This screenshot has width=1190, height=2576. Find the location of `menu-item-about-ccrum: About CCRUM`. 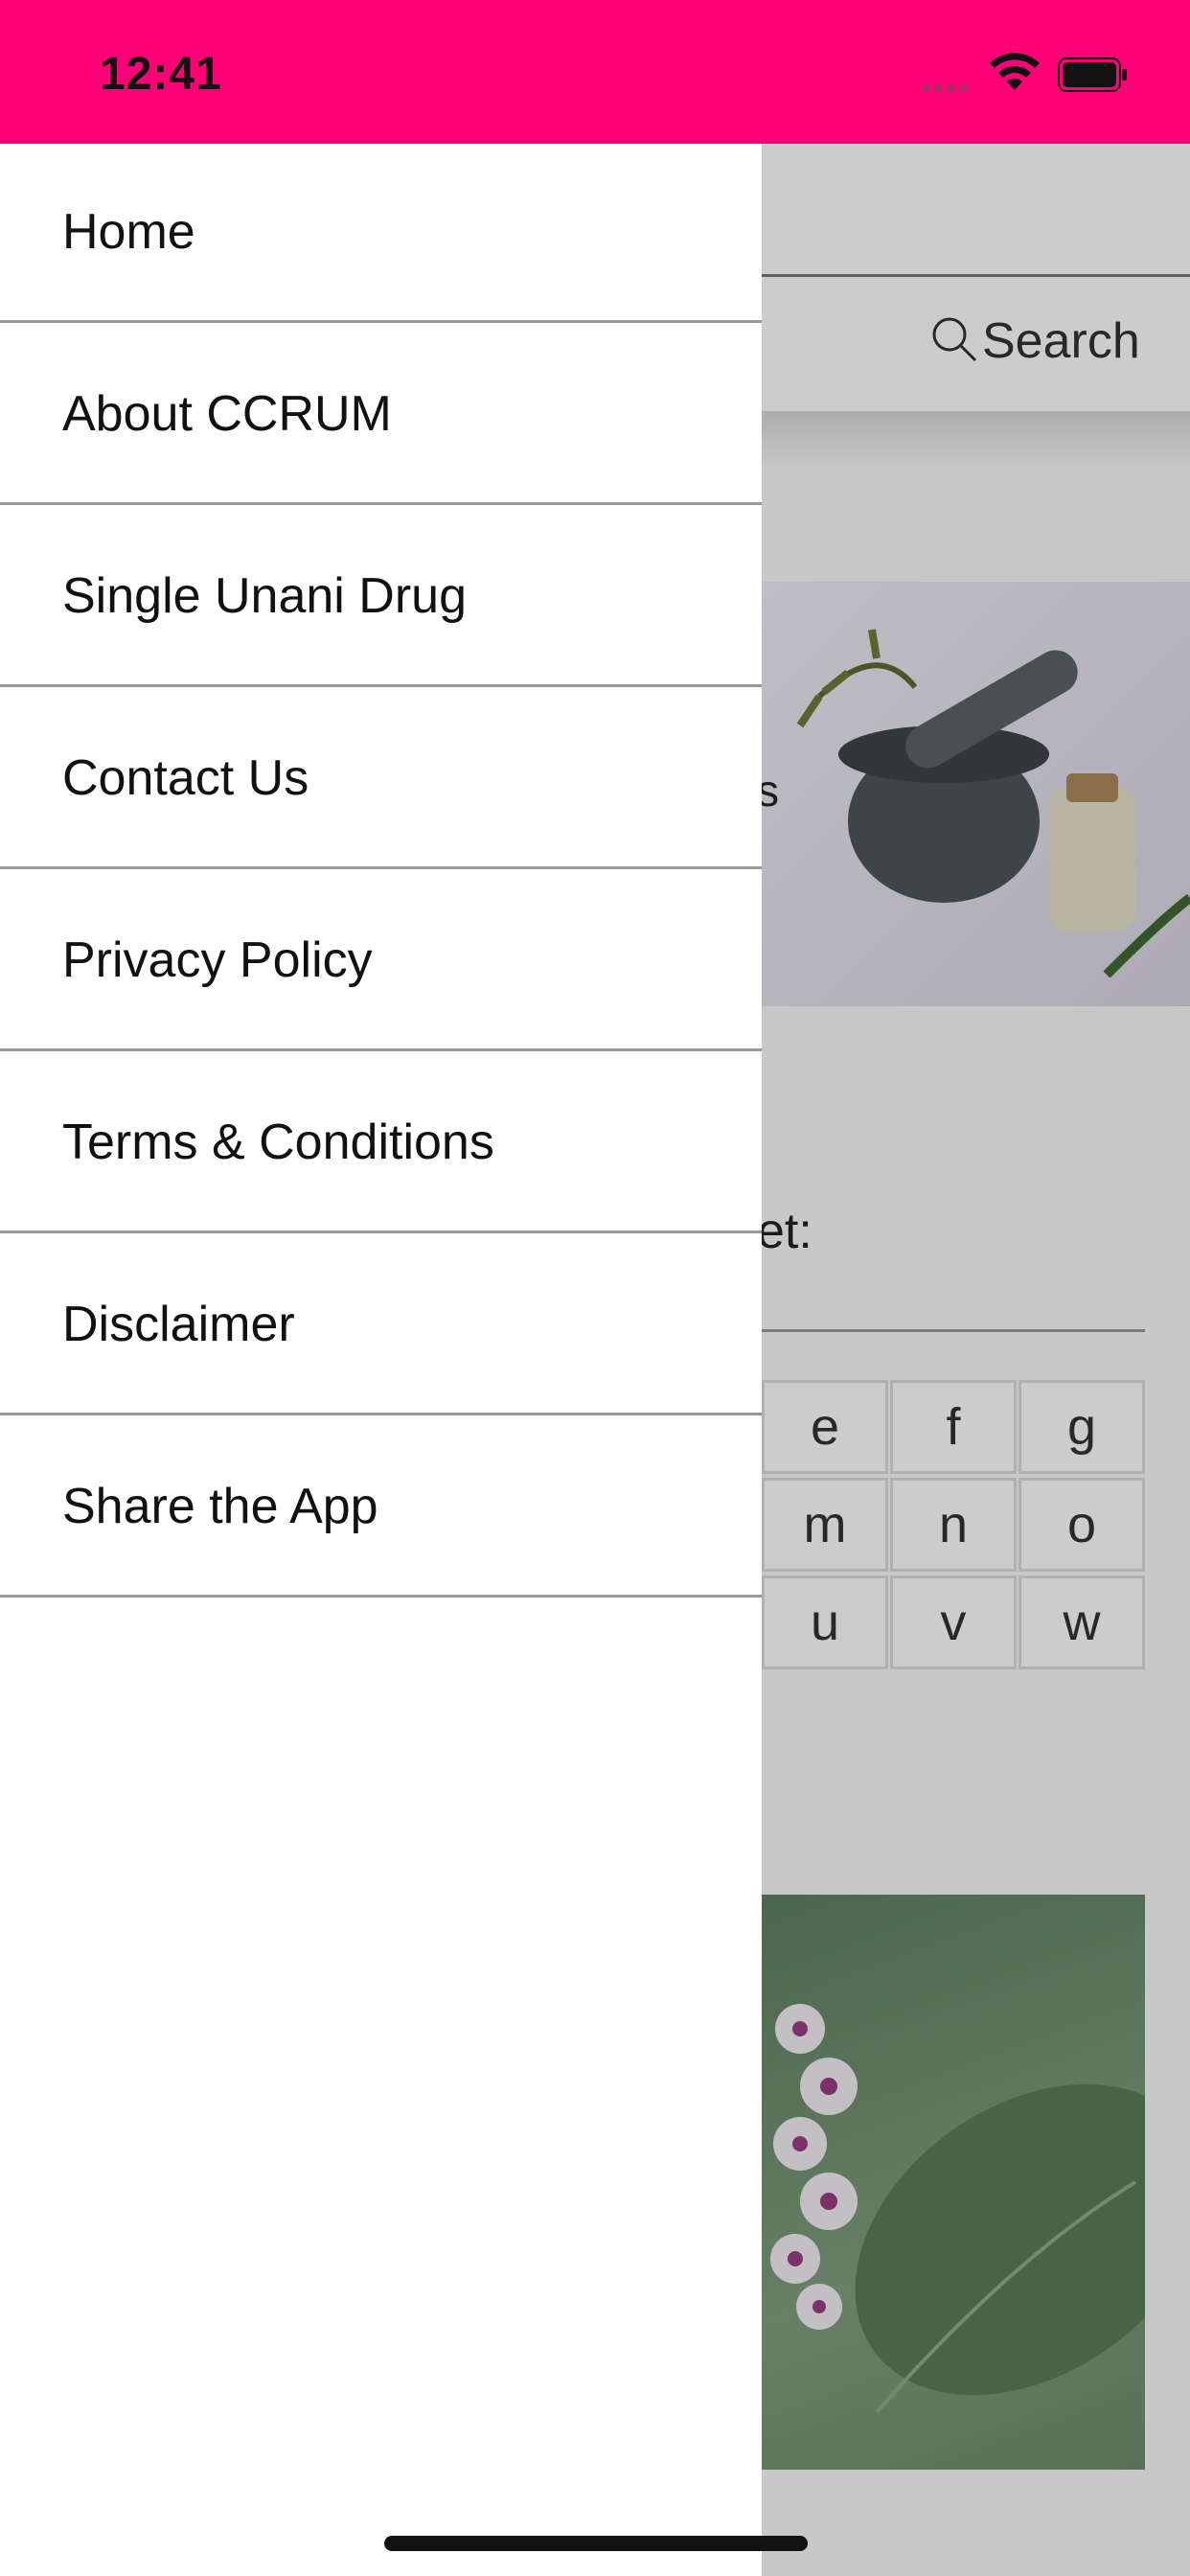

menu-item-about-ccrum: About CCRUM is located at coordinates (381, 415).